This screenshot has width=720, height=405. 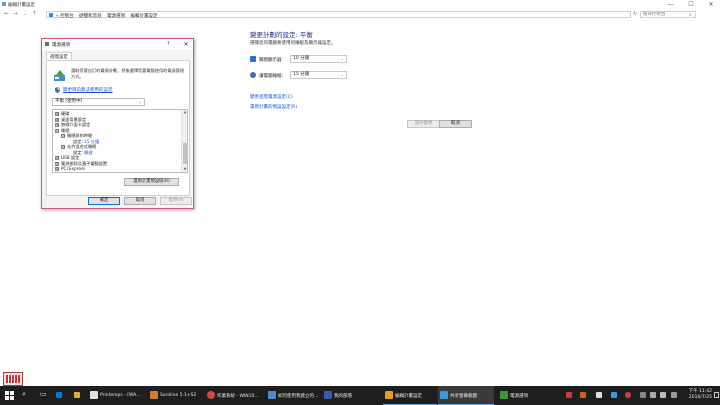 I want to click on sleep-label: 讓電腦睡眠:, so click(x=271, y=76).